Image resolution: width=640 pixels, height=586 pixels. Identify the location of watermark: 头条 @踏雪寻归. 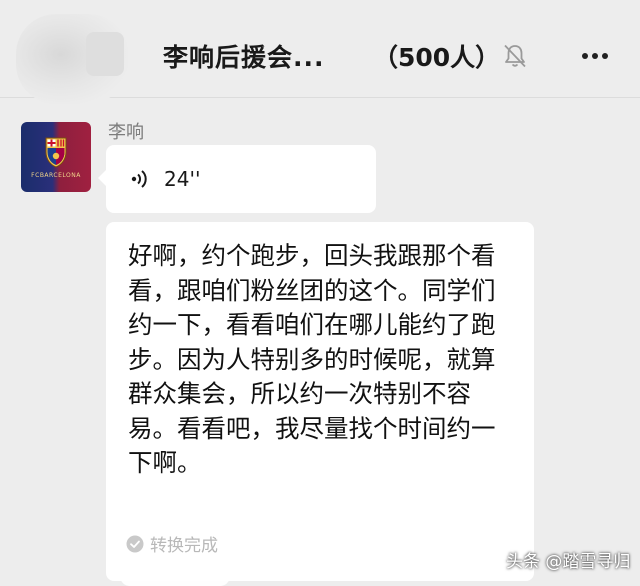
(568, 562).